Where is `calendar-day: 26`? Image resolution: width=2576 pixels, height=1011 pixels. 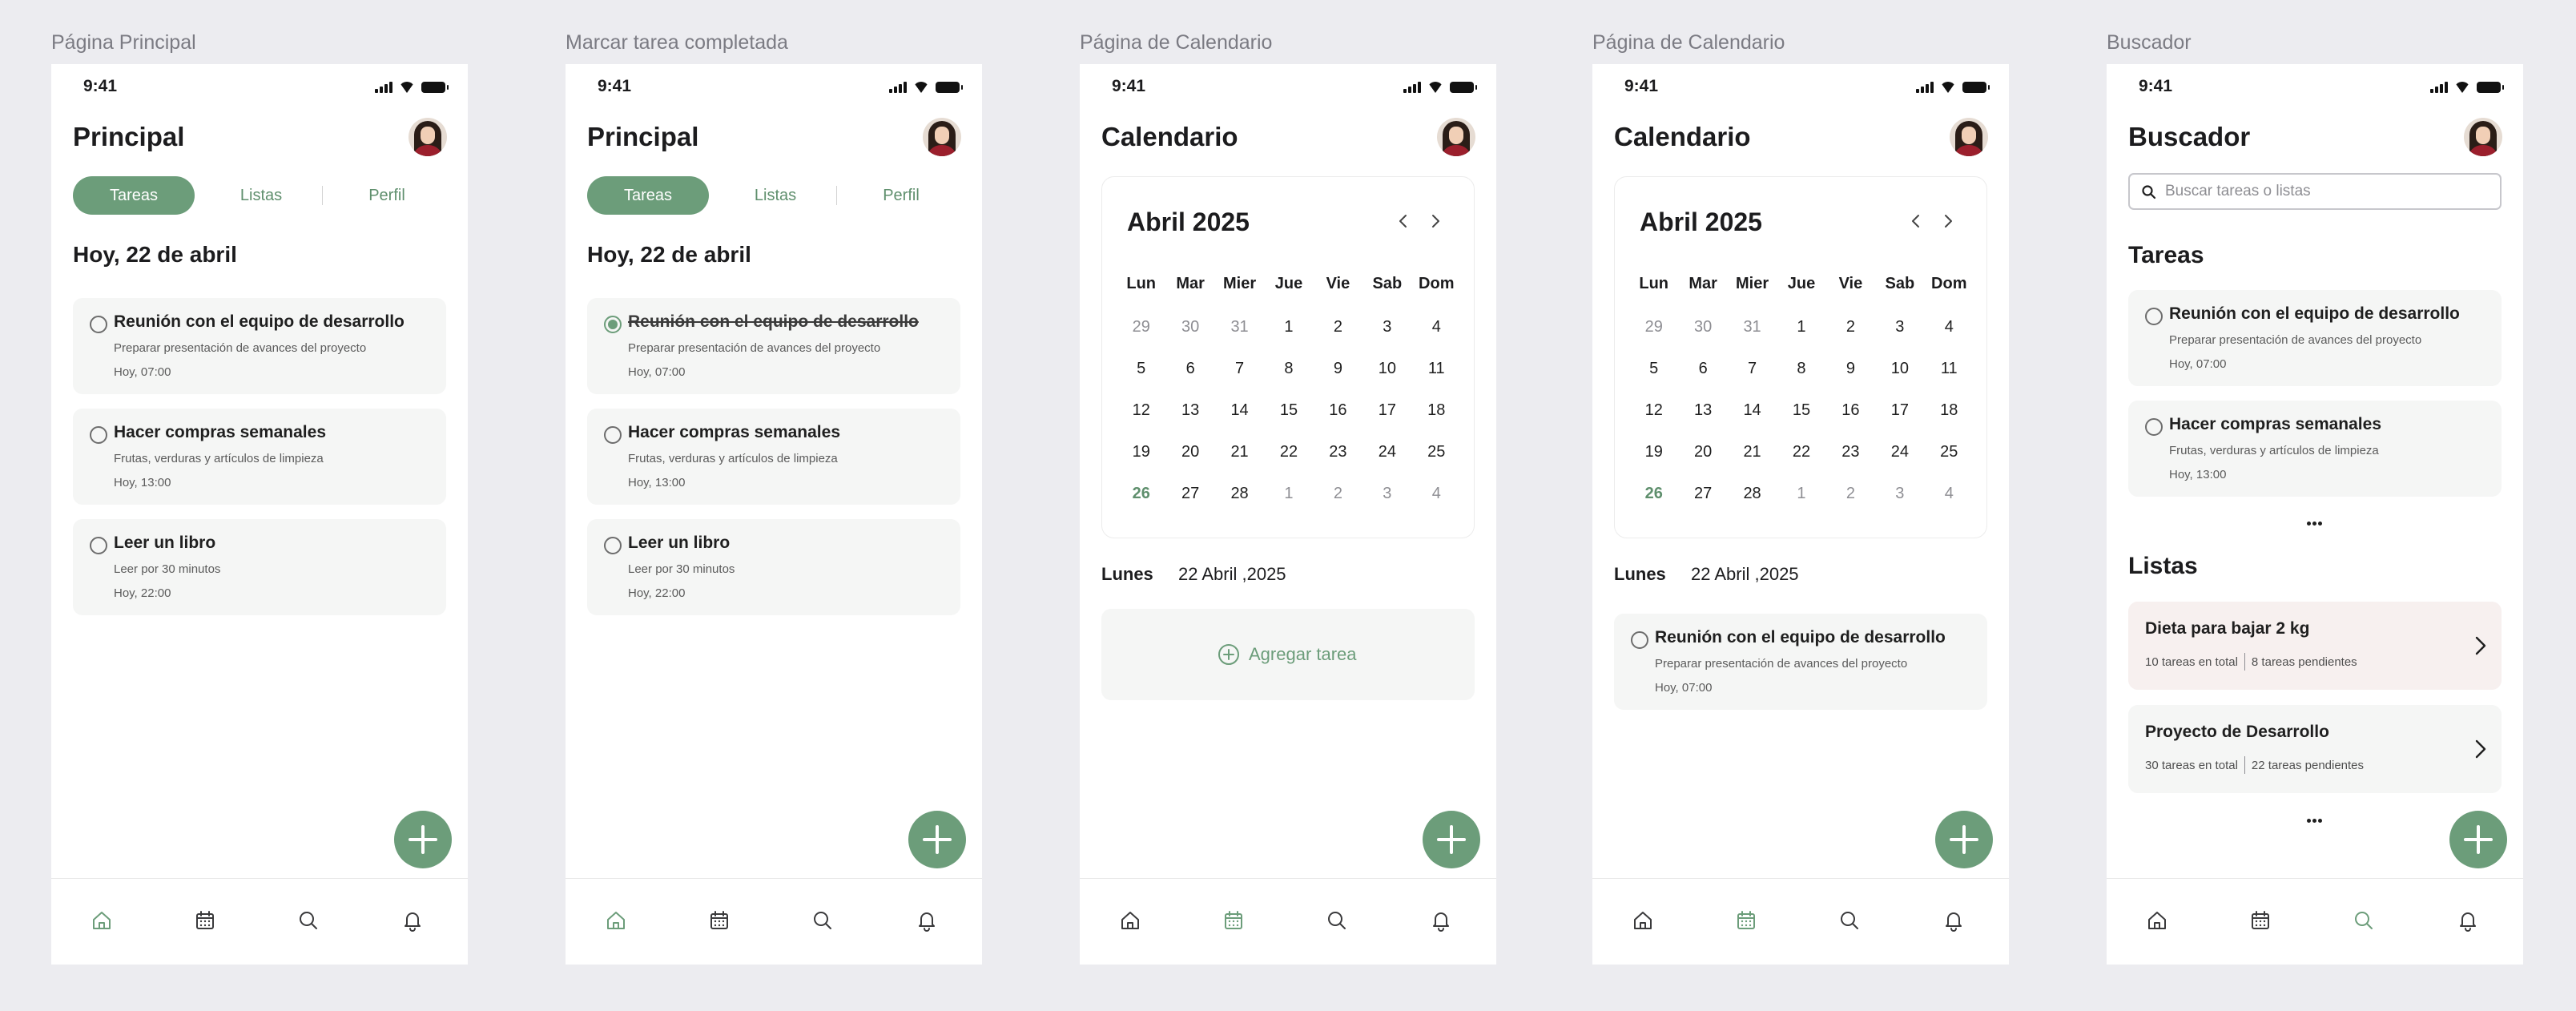
calendar-day: 26 is located at coordinates (1141, 502).